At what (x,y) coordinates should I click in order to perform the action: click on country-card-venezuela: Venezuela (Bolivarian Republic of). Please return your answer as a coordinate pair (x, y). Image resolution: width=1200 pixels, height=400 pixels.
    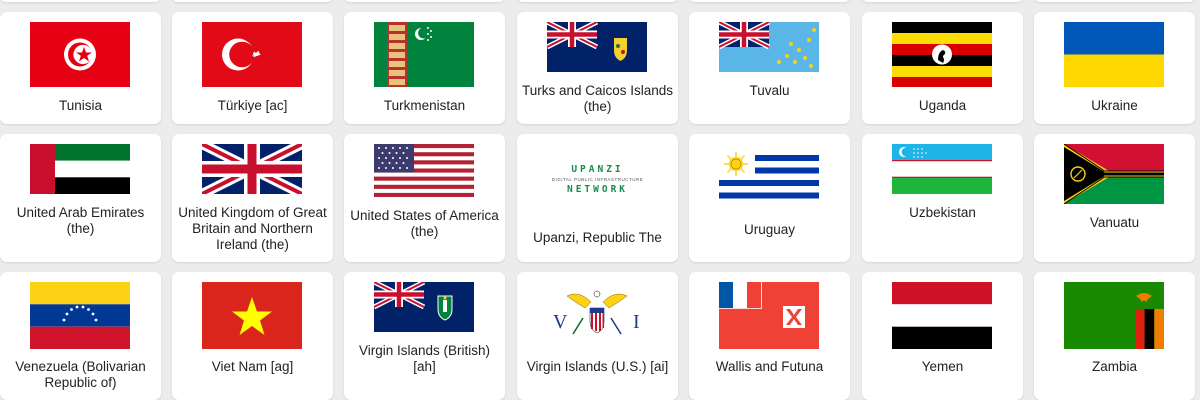
    Looking at the image, I should click on (80, 336).